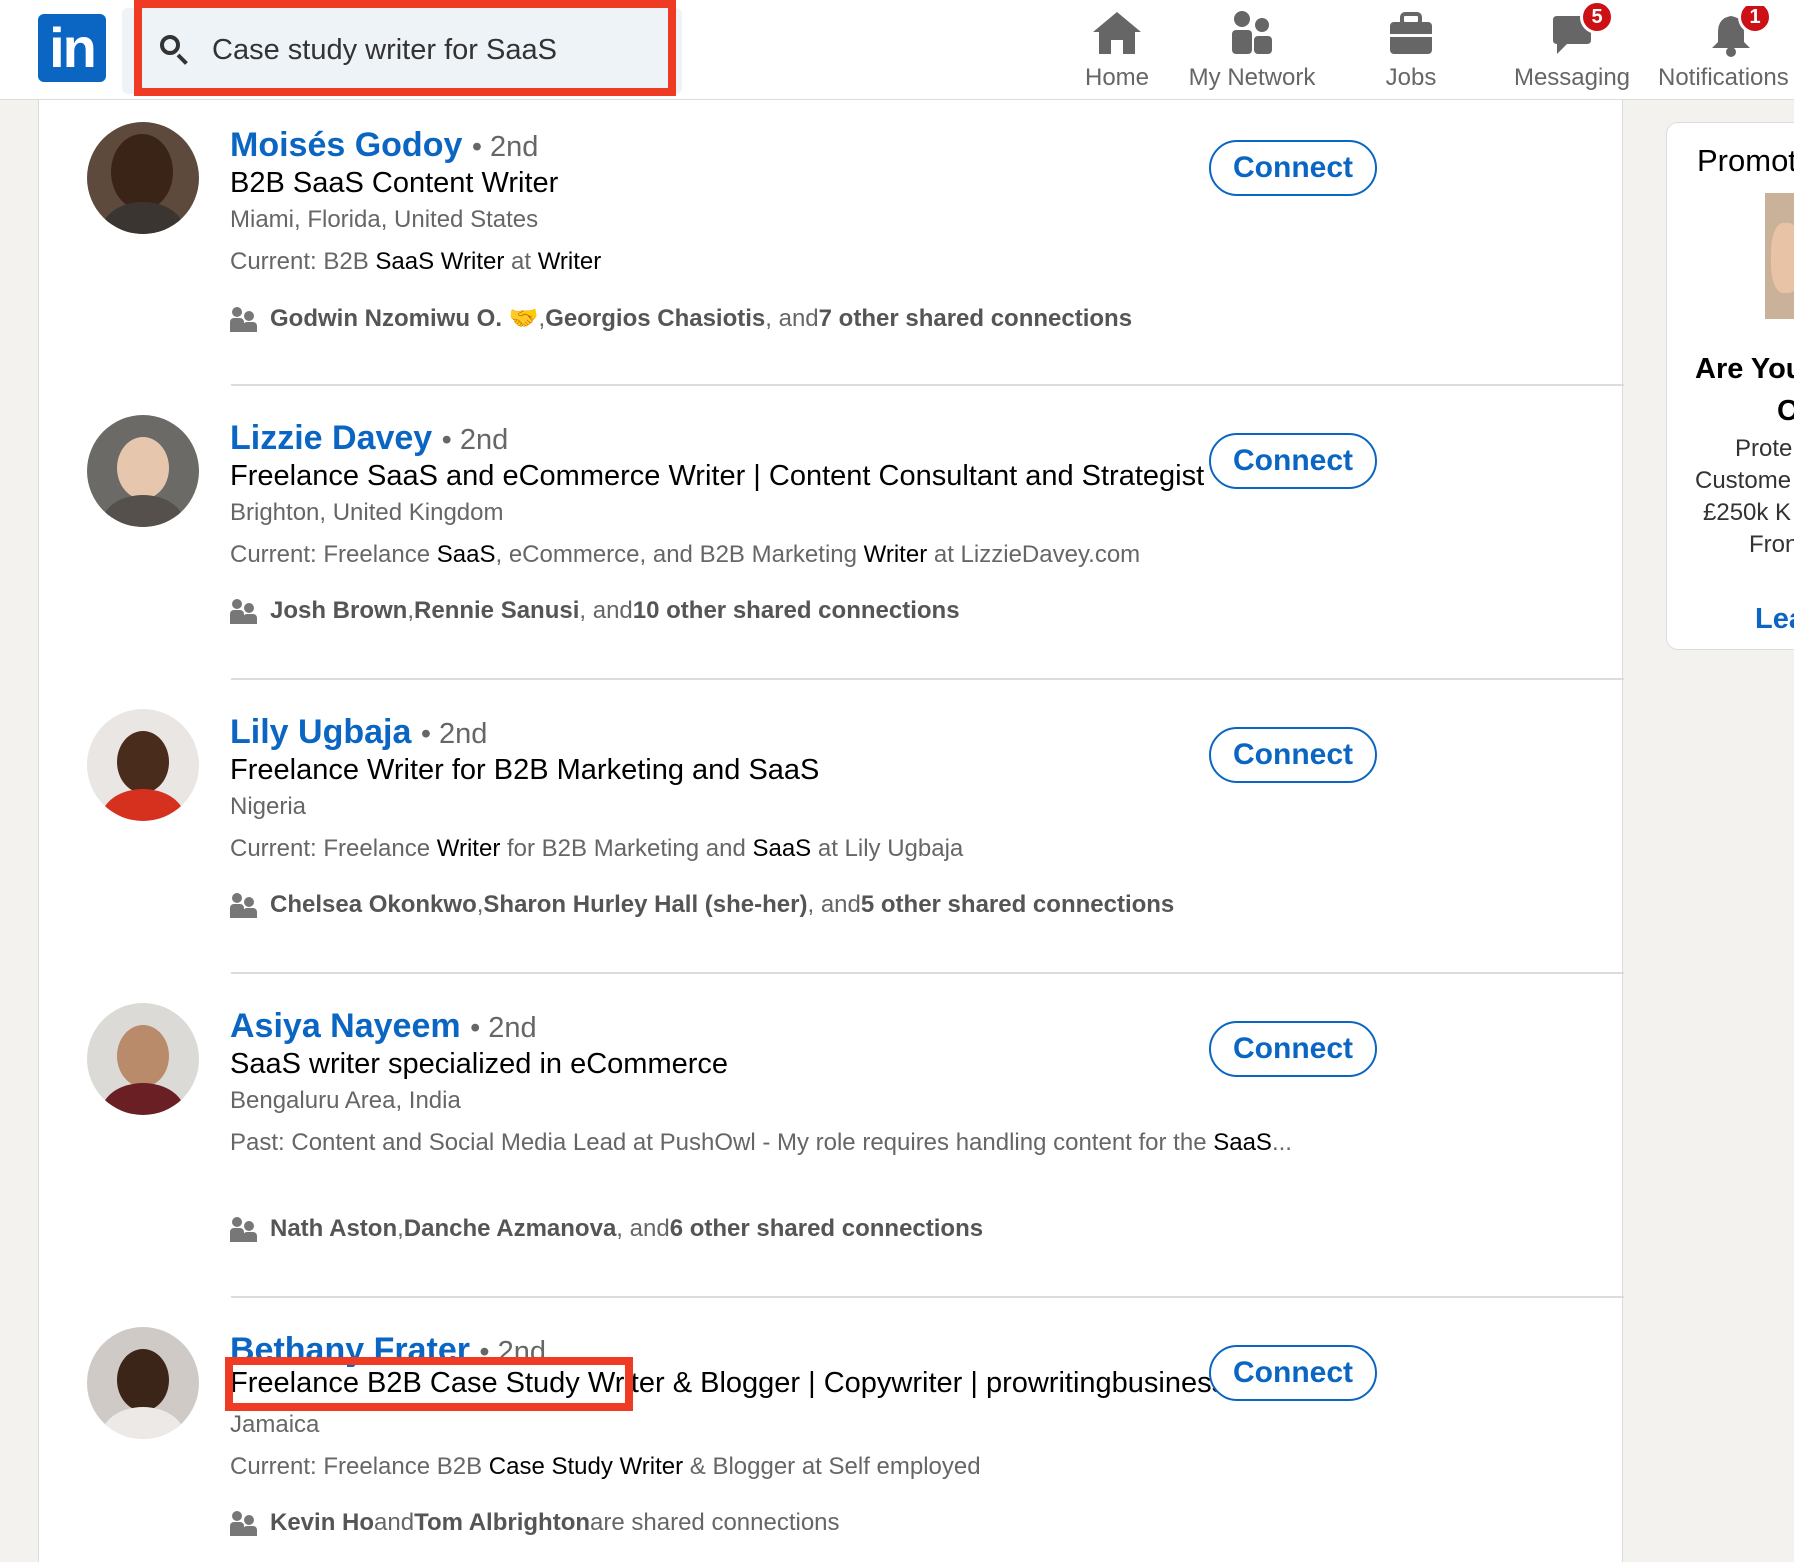 The image size is (1794, 1562). What do you see at coordinates (1745, 160) in the screenshot?
I see `promo-title: Promot` at bounding box center [1745, 160].